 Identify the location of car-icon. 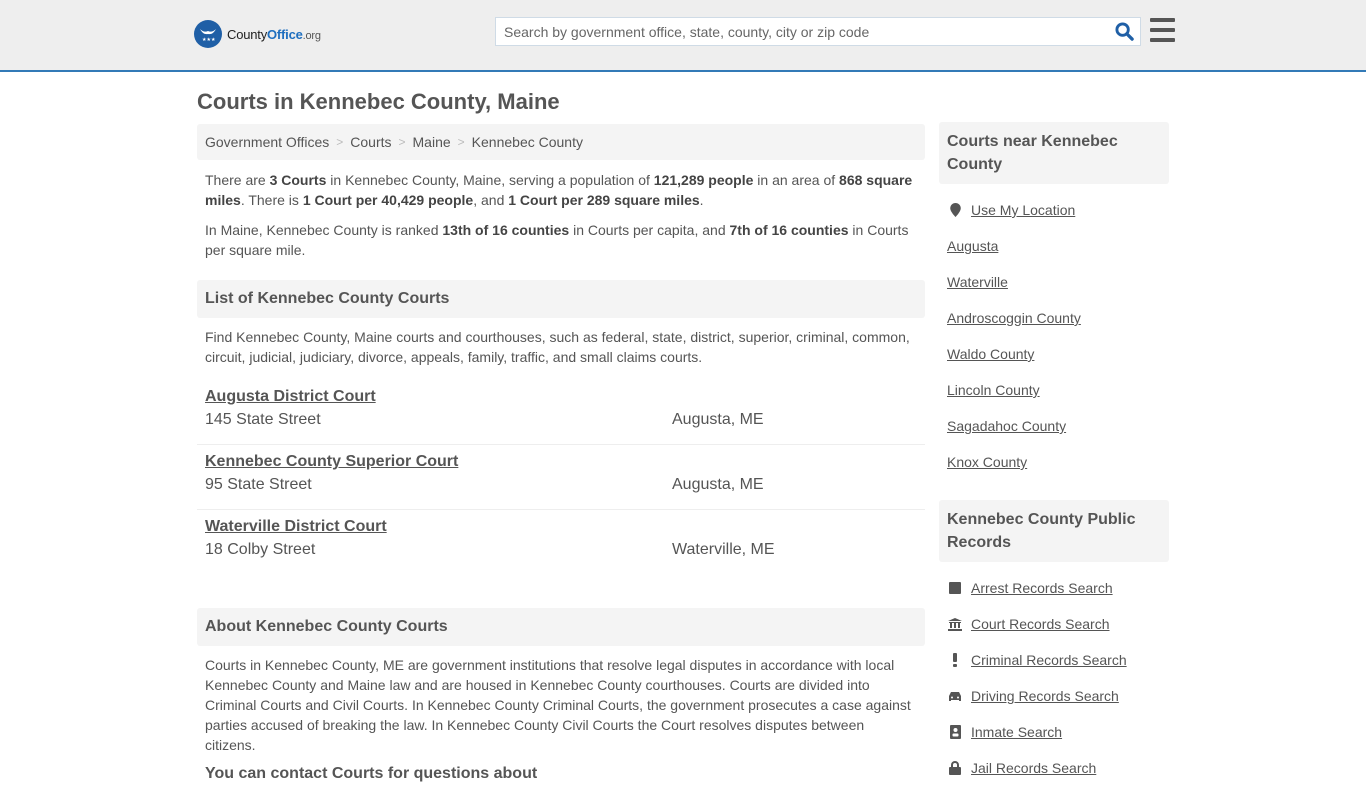
(955, 696).